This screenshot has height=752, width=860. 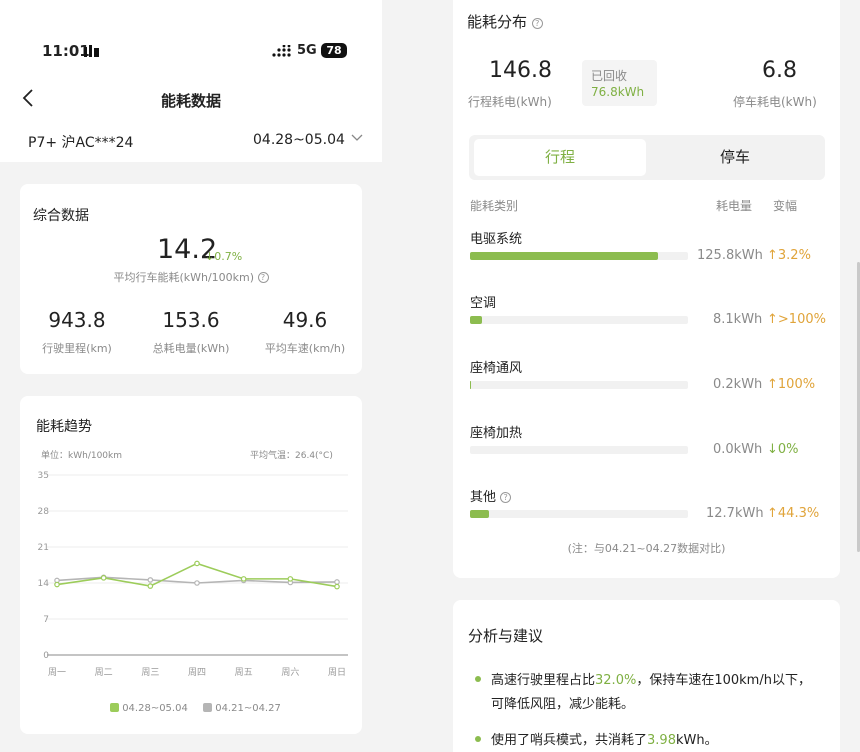 I want to click on item-change: ↑100%, so click(x=791, y=384).